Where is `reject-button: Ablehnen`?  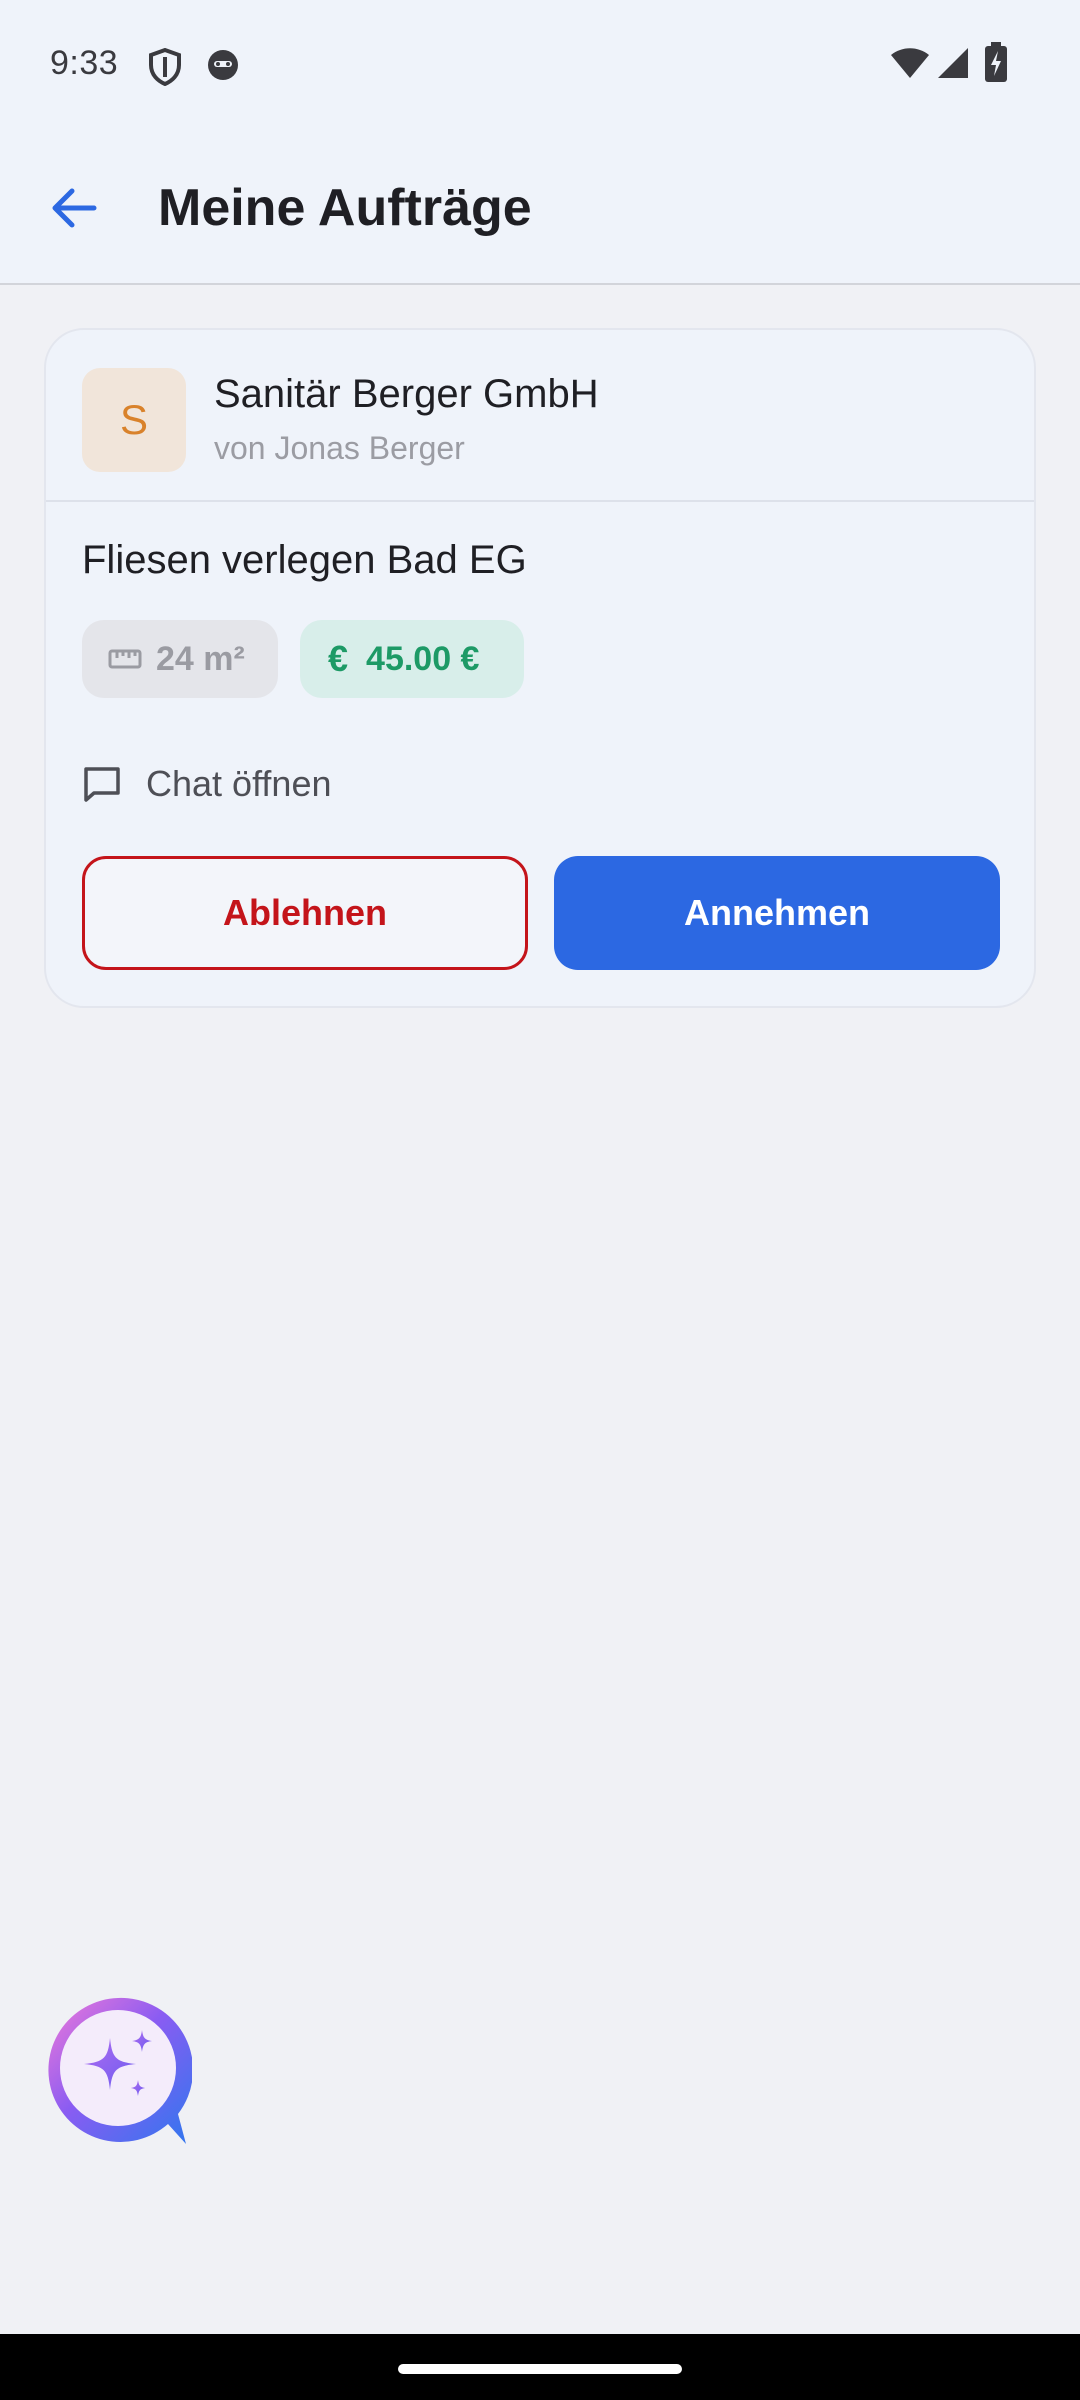
reject-button: Ablehnen is located at coordinates (305, 913).